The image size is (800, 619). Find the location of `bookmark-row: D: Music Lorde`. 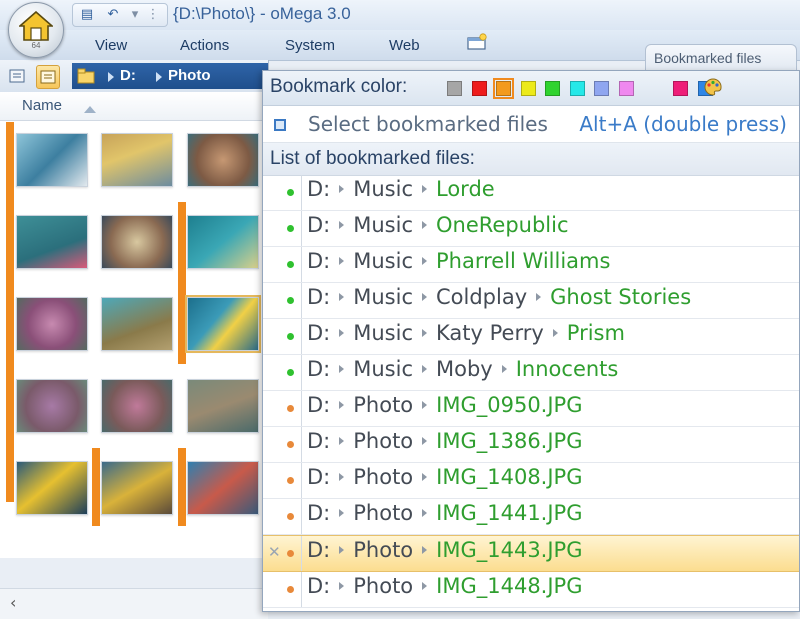

bookmark-row: D: Music Lorde is located at coordinates (531, 193).